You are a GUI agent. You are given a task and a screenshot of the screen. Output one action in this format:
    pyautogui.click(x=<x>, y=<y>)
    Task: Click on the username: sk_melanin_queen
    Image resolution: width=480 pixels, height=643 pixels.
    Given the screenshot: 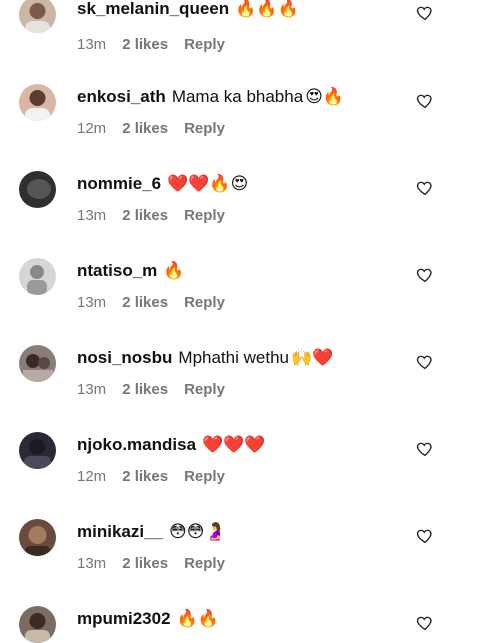 What is the action you would take?
    pyautogui.click(x=153, y=9)
    